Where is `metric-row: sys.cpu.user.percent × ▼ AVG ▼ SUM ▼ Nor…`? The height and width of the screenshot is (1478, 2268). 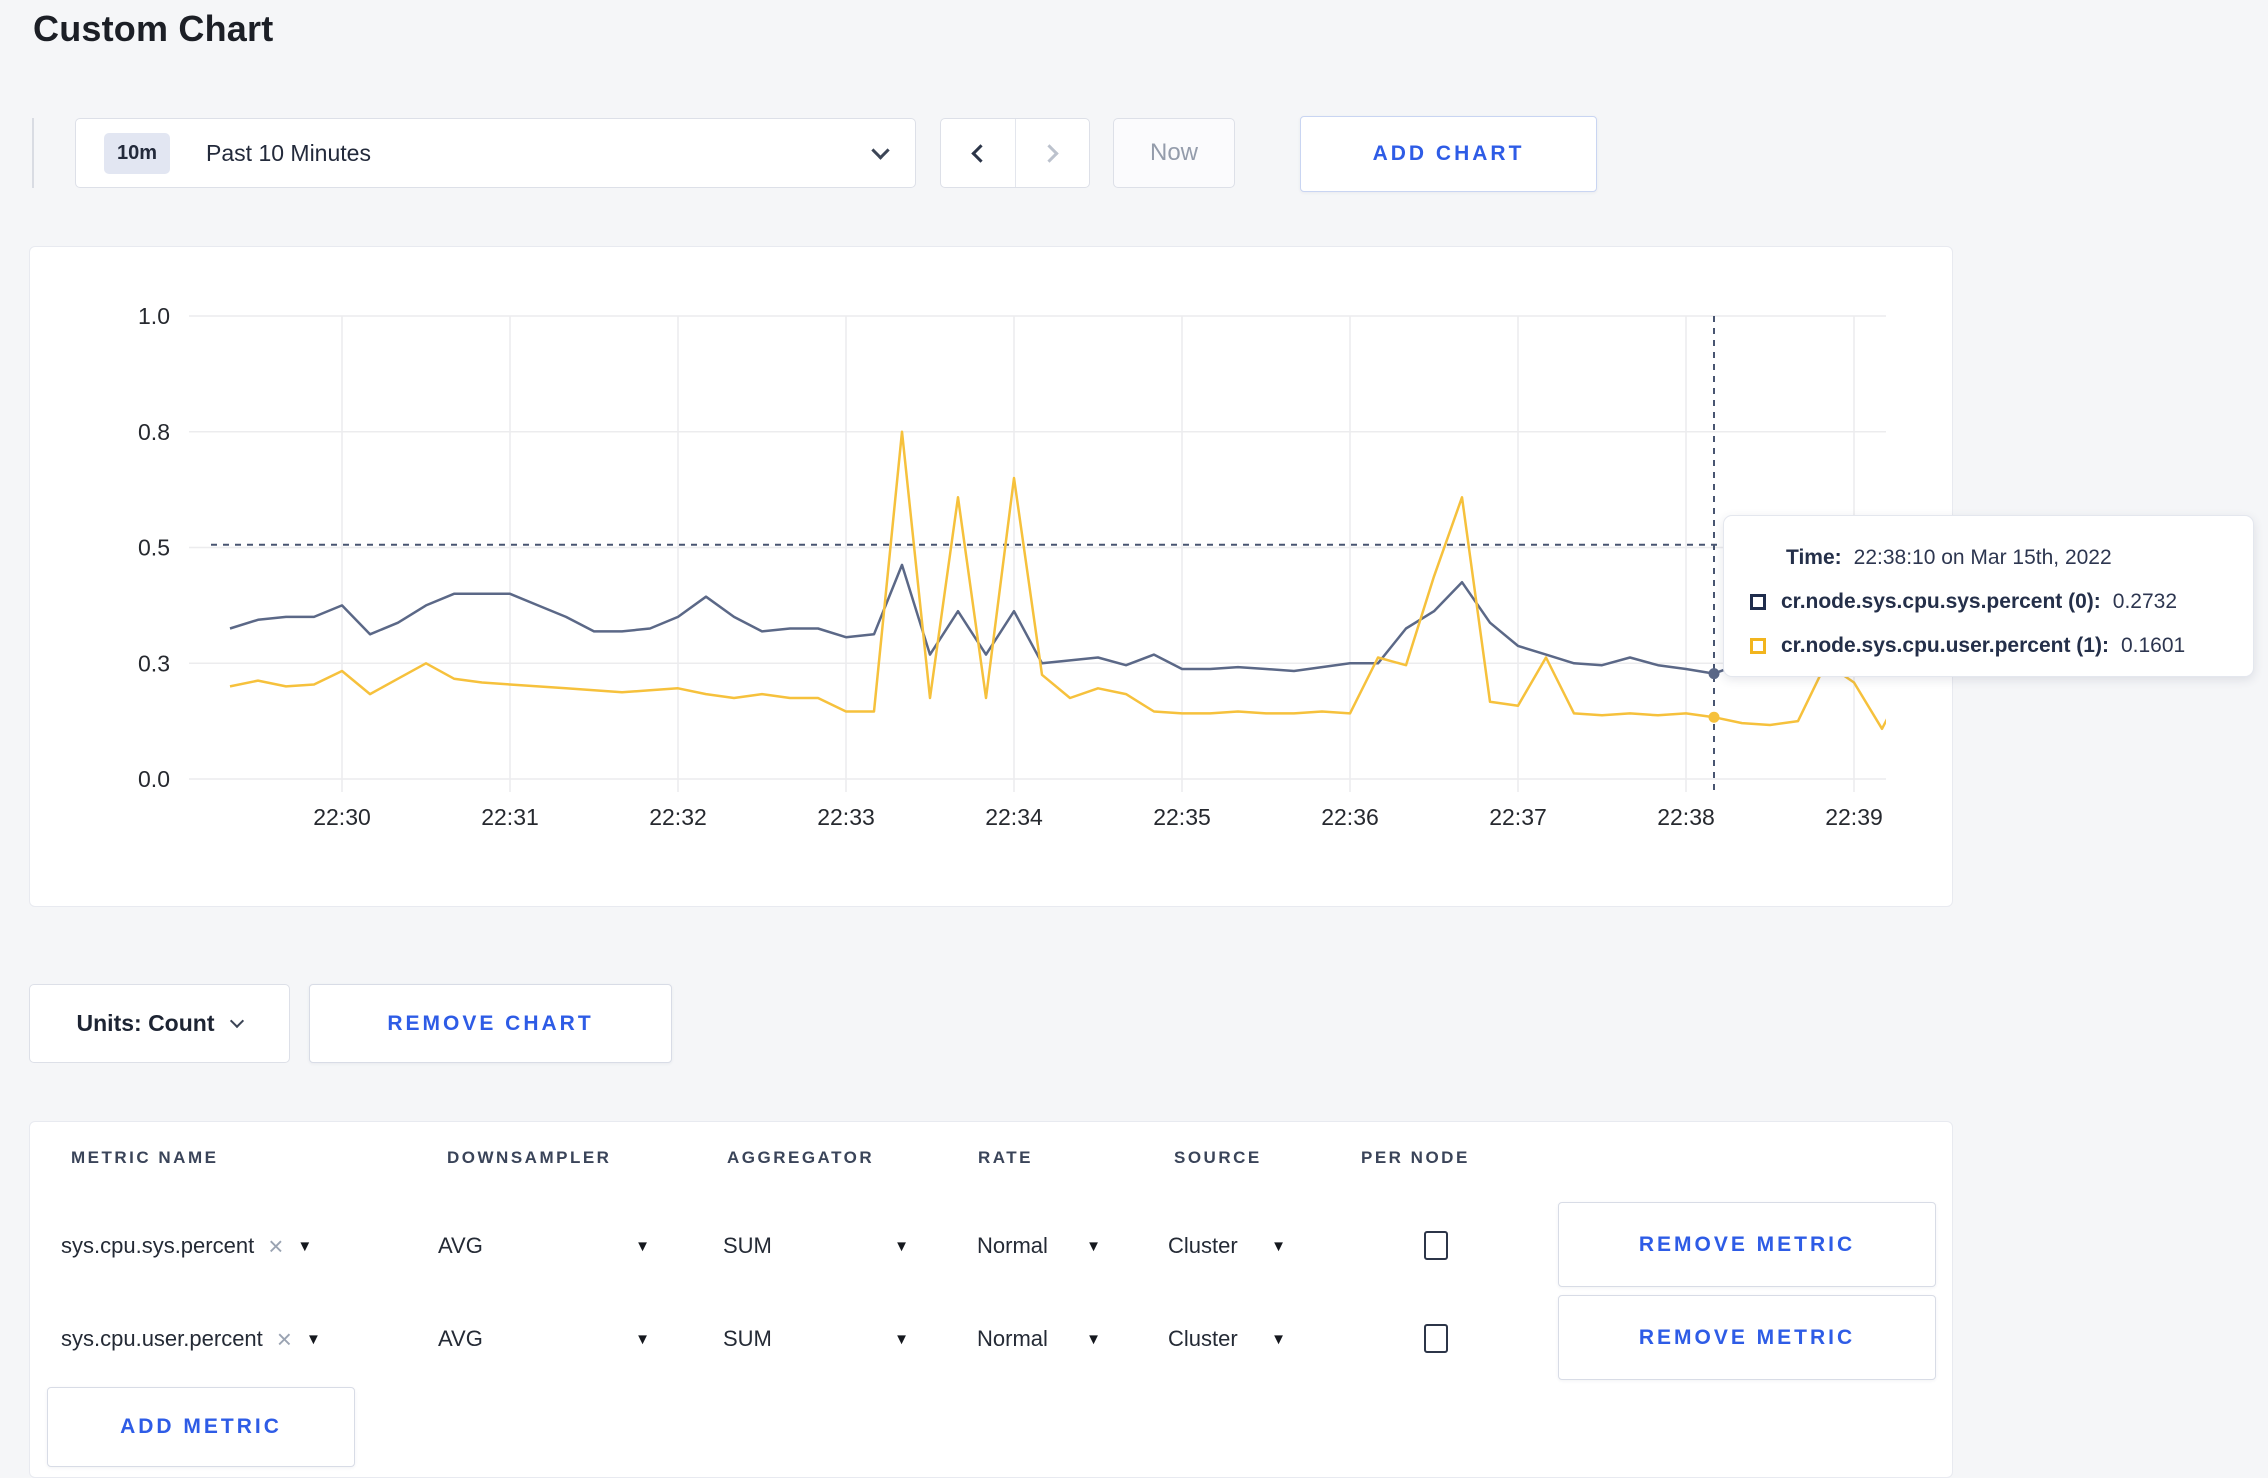 metric-row: sys.cpu.user.percent × ▼ AVG ▼ SUM ▼ Nor… is located at coordinates (991, 1339).